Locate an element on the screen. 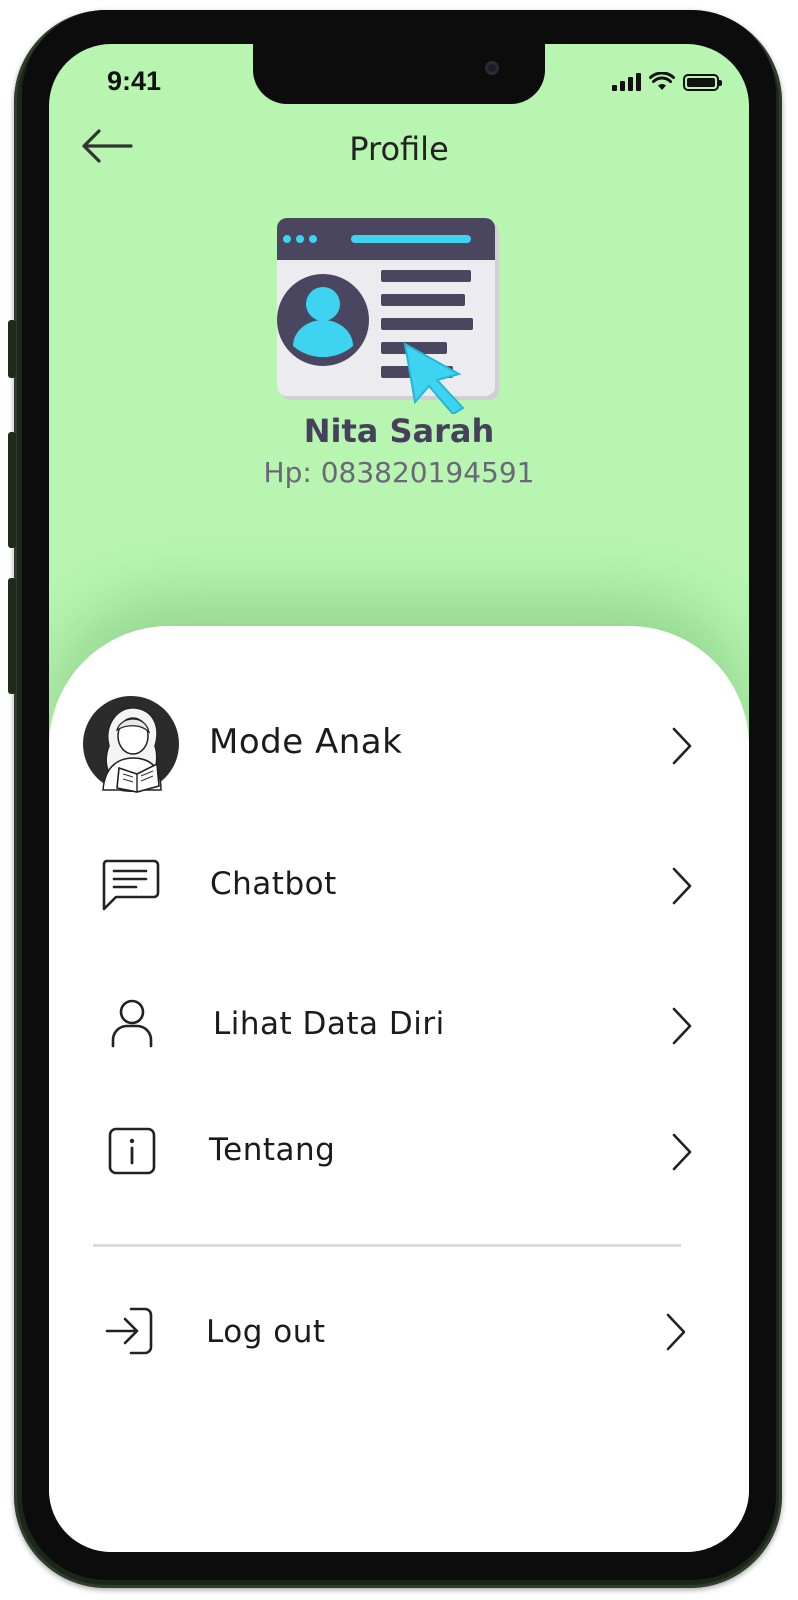 Image resolution: width=798 pixels, height=1600 pixels. info-icon is located at coordinates (132, 1151).